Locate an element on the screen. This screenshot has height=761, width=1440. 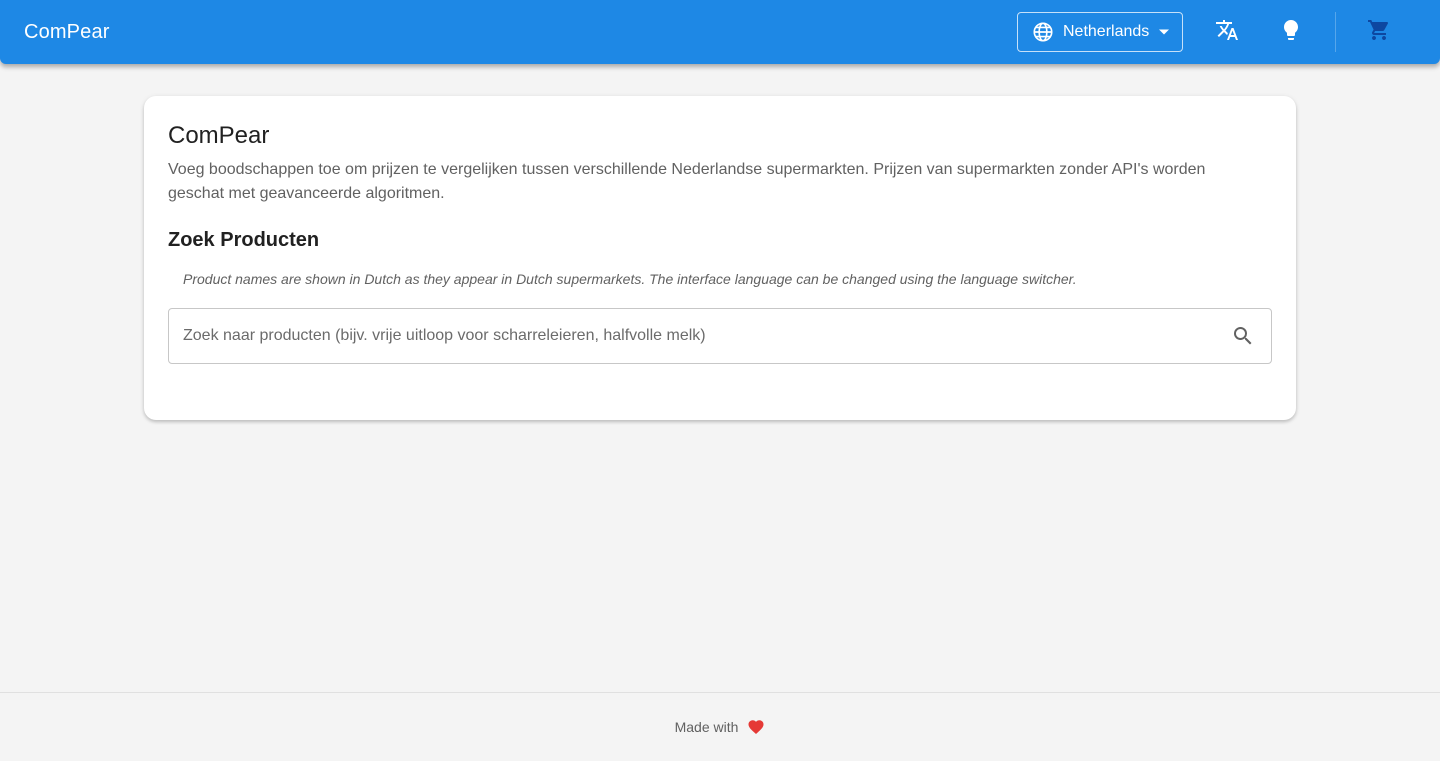
globe-icon is located at coordinates (1043, 32).